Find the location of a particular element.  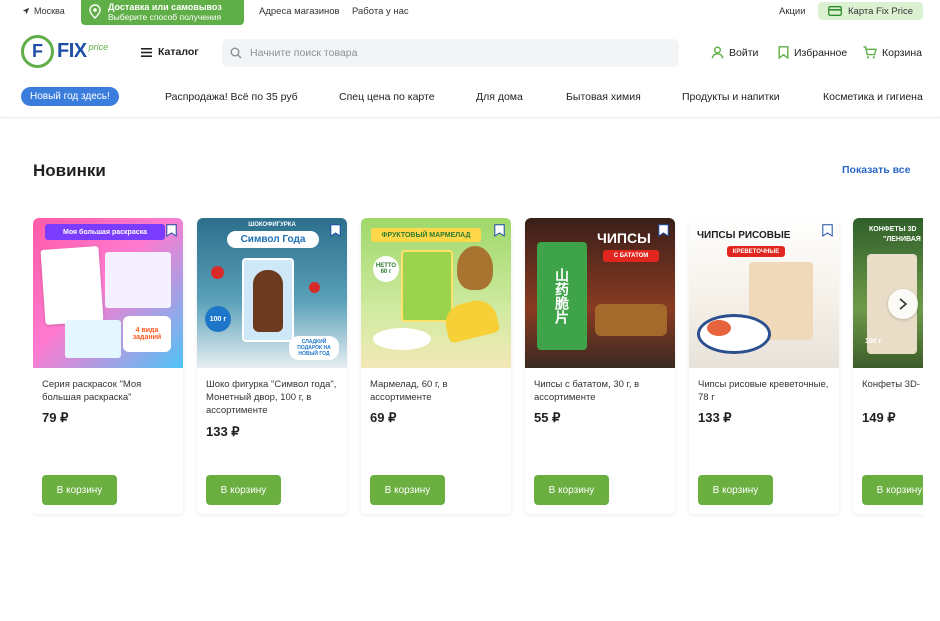

nav-item-sale: Распродажа! Всё по 35 руб is located at coordinates (231, 97).